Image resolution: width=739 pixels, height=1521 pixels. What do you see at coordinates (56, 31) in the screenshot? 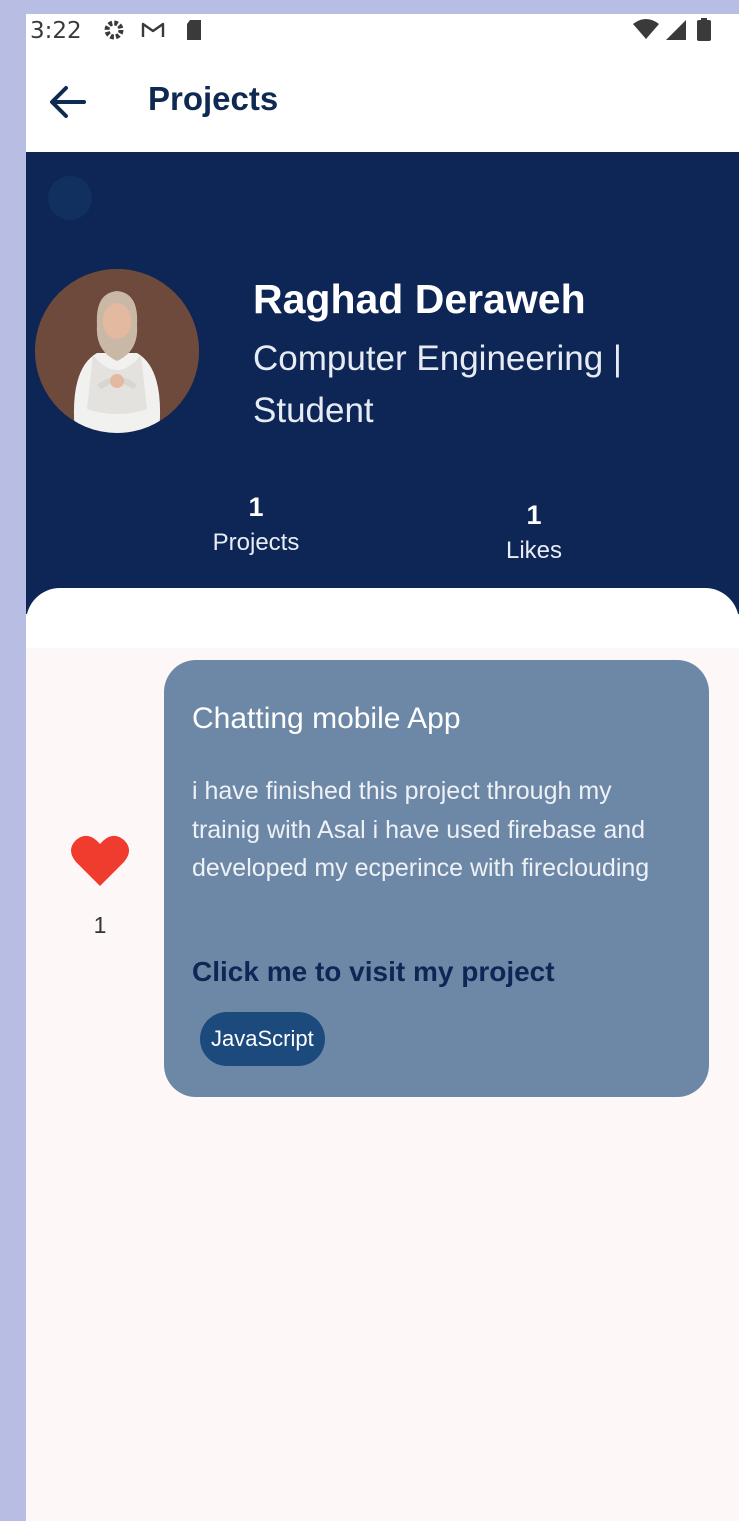
I see `status-time: 3:22` at bounding box center [56, 31].